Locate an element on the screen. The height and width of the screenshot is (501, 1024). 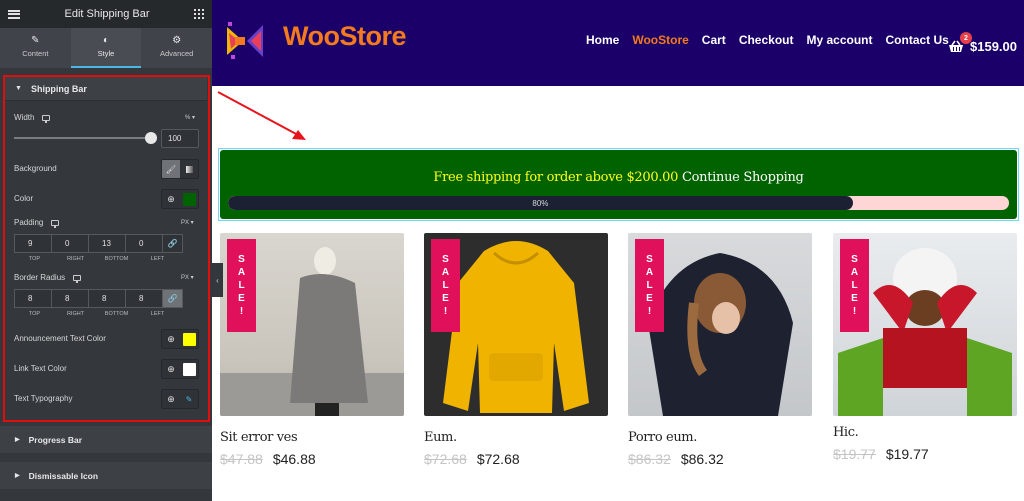
contrast-icon: ◐ is located at coordinates (106, 40).